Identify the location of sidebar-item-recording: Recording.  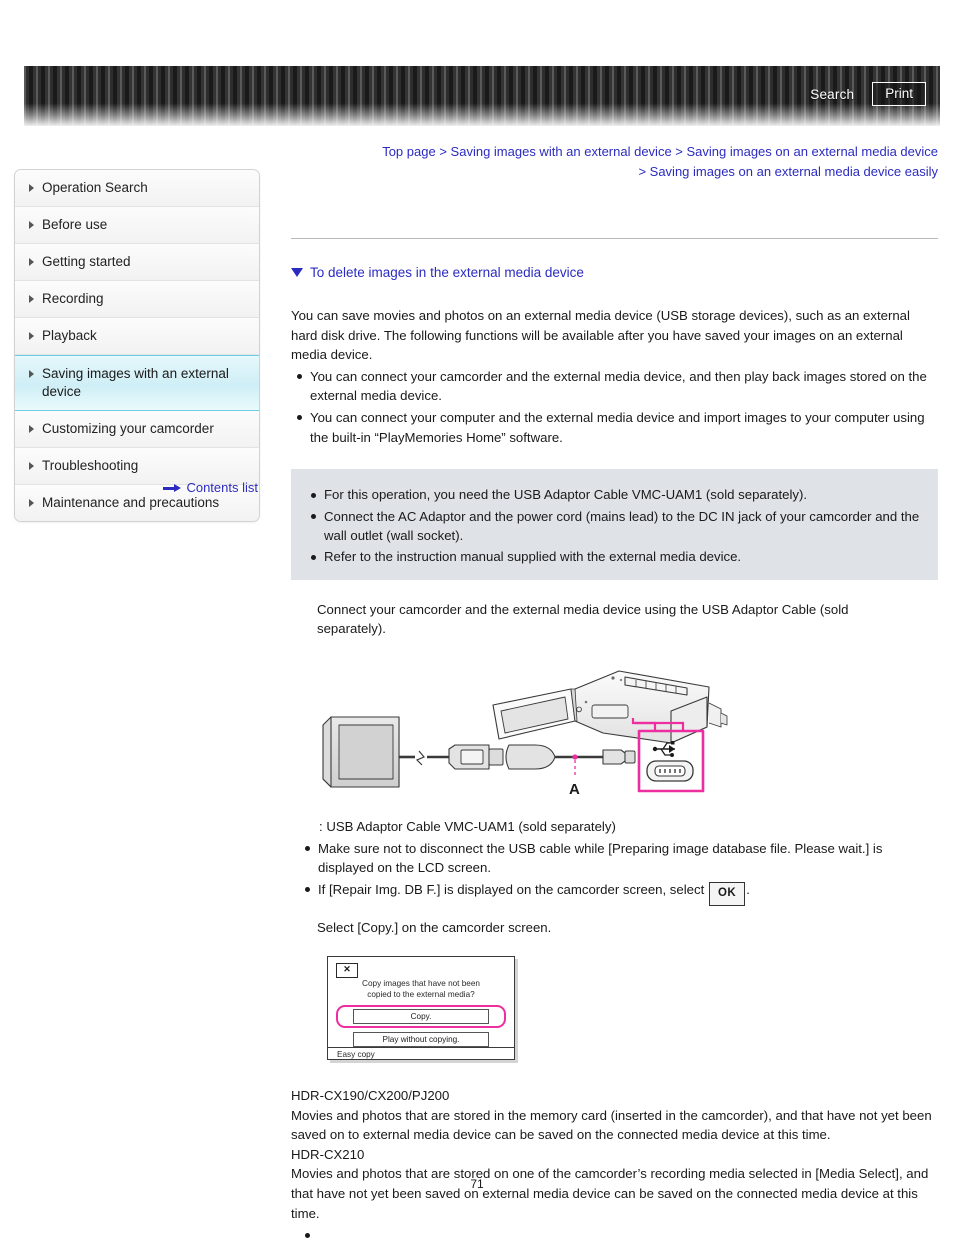
(137, 299).